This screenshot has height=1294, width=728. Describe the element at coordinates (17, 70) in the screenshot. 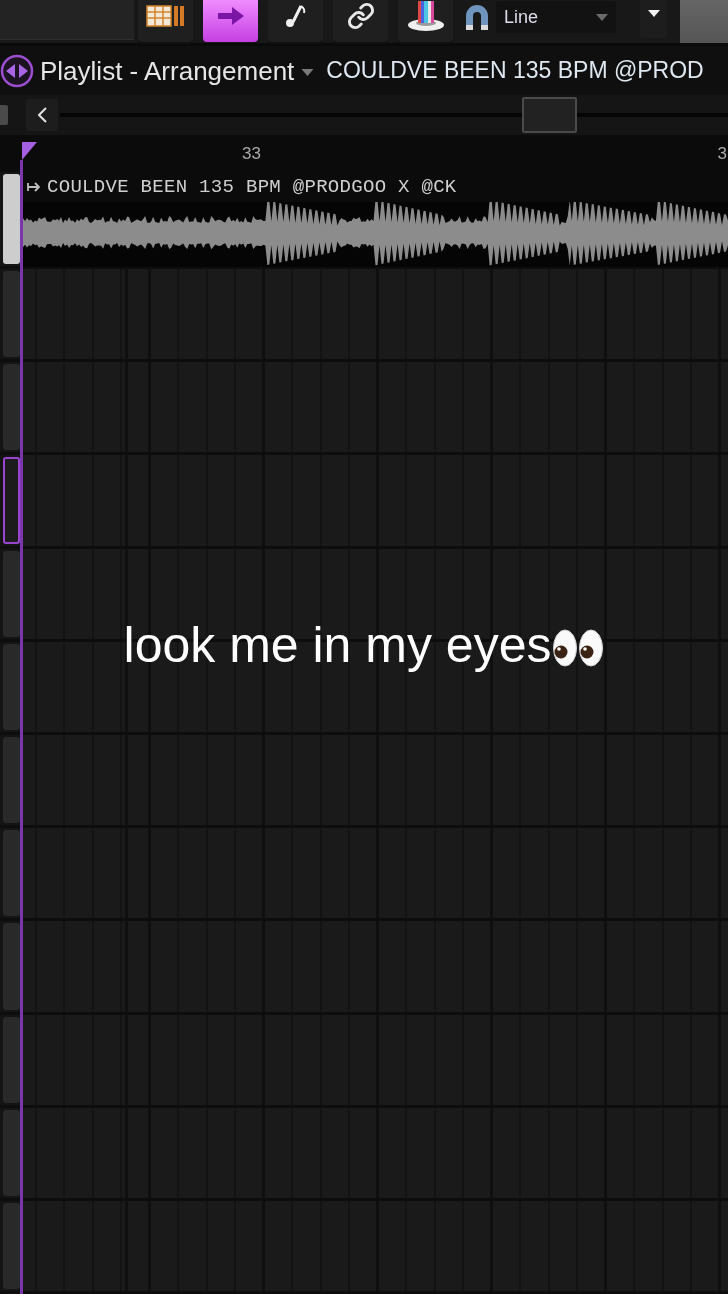

I see `speaker-circle-icon` at that location.